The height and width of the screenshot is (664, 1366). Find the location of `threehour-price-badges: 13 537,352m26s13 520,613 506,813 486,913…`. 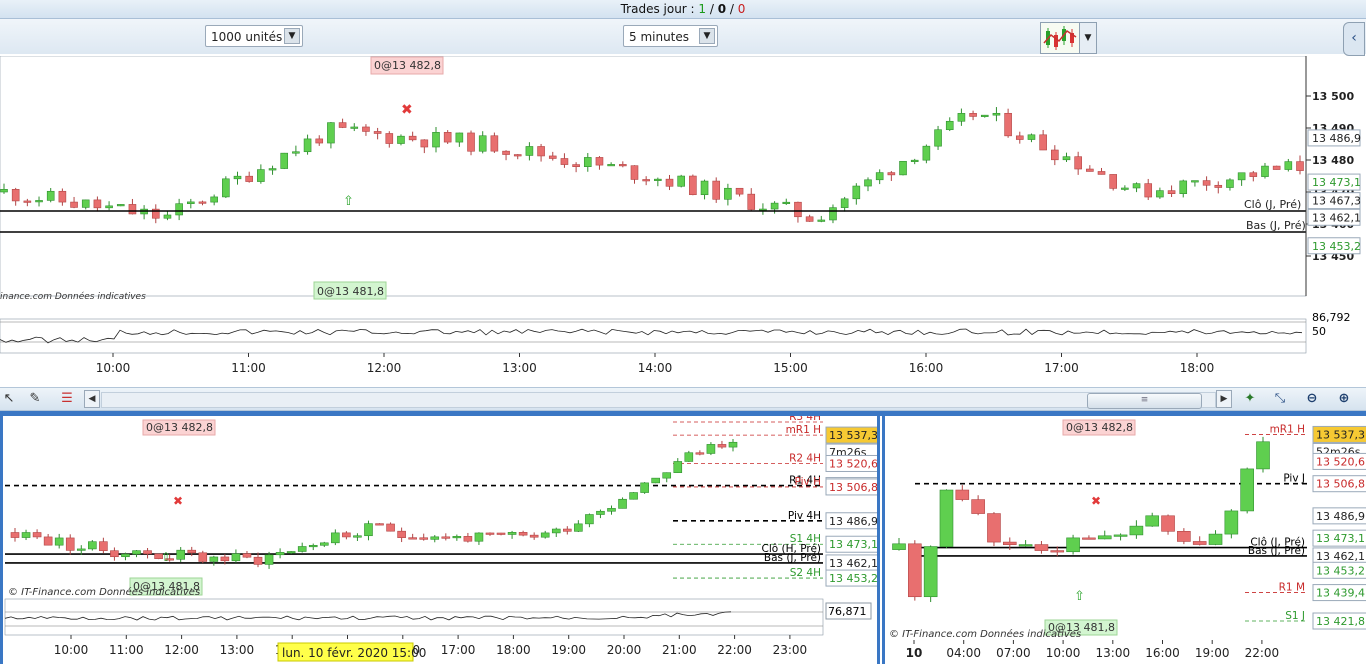

threehour-price-badges: 13 537,352m26s13 520,613 506,813 486,913… is located at coordinates (1339, 527).